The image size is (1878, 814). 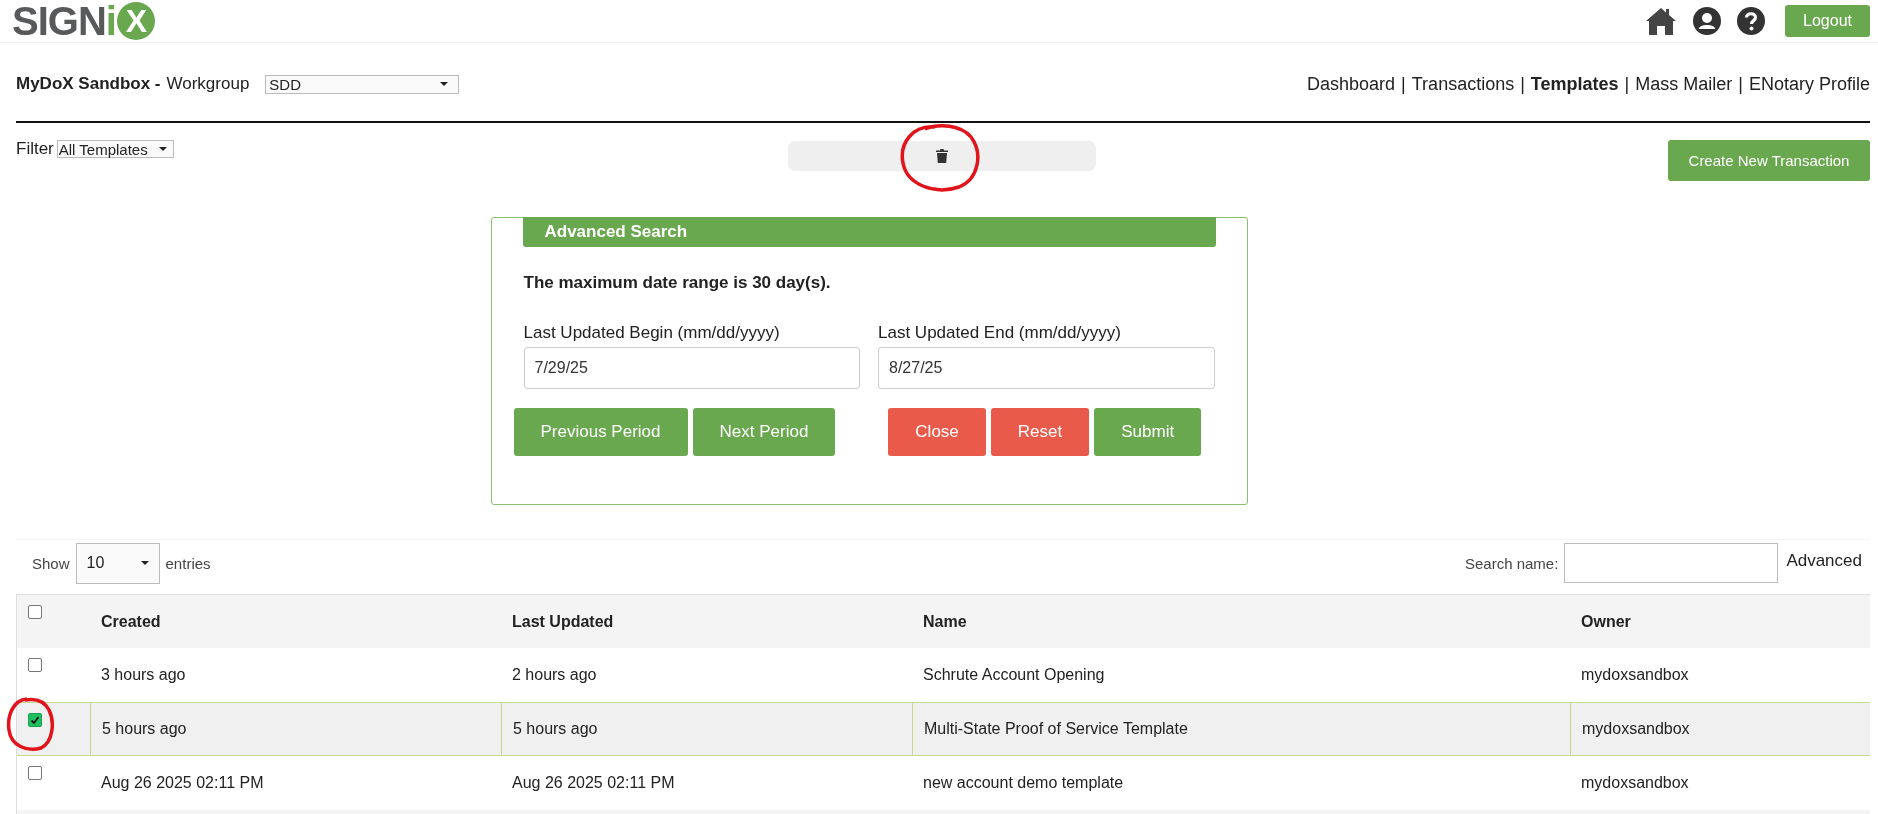 What do you see at coordinates (1023, 783) in the screenshot?
I see `table-cell-text: new account demo template` at bounding box center [1023, 783].